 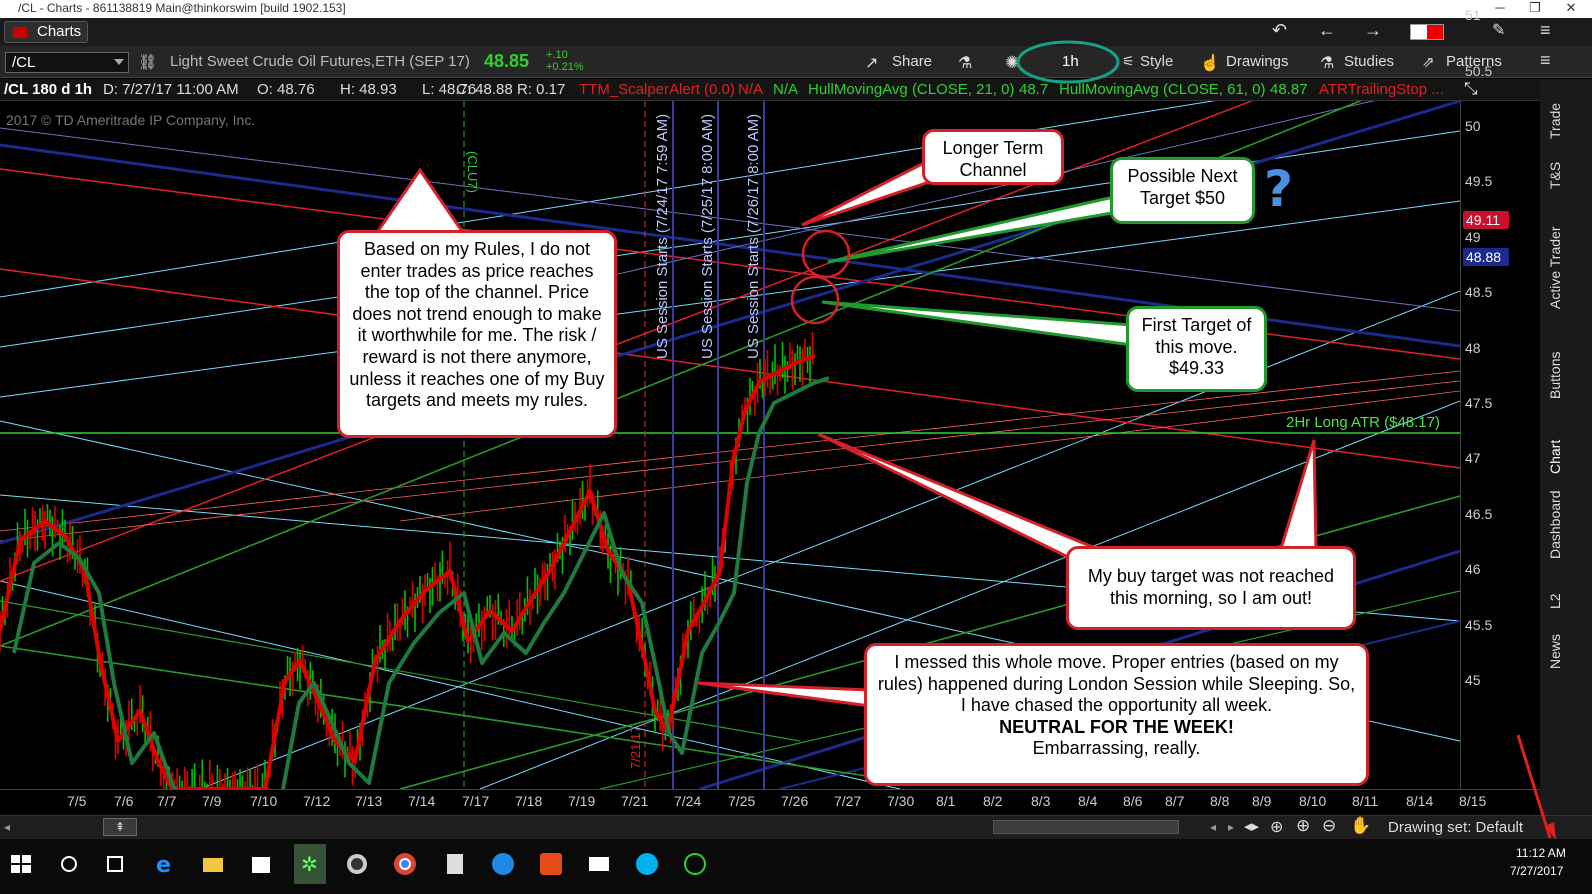 What do you see at coordinates (1116, 748) in the screenshot?
I see `callout-embarrassing: Embarrassing, really.` at bounding box center [1116, 748].